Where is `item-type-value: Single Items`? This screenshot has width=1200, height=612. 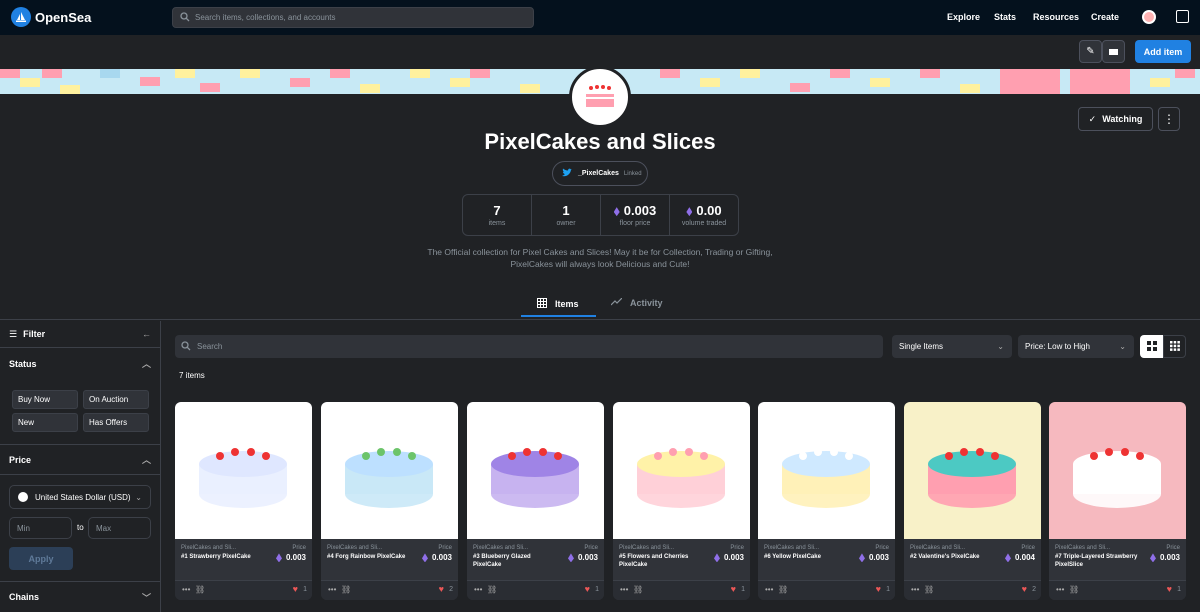 item-type-value: Single Items is located at coordinates (921, 346).